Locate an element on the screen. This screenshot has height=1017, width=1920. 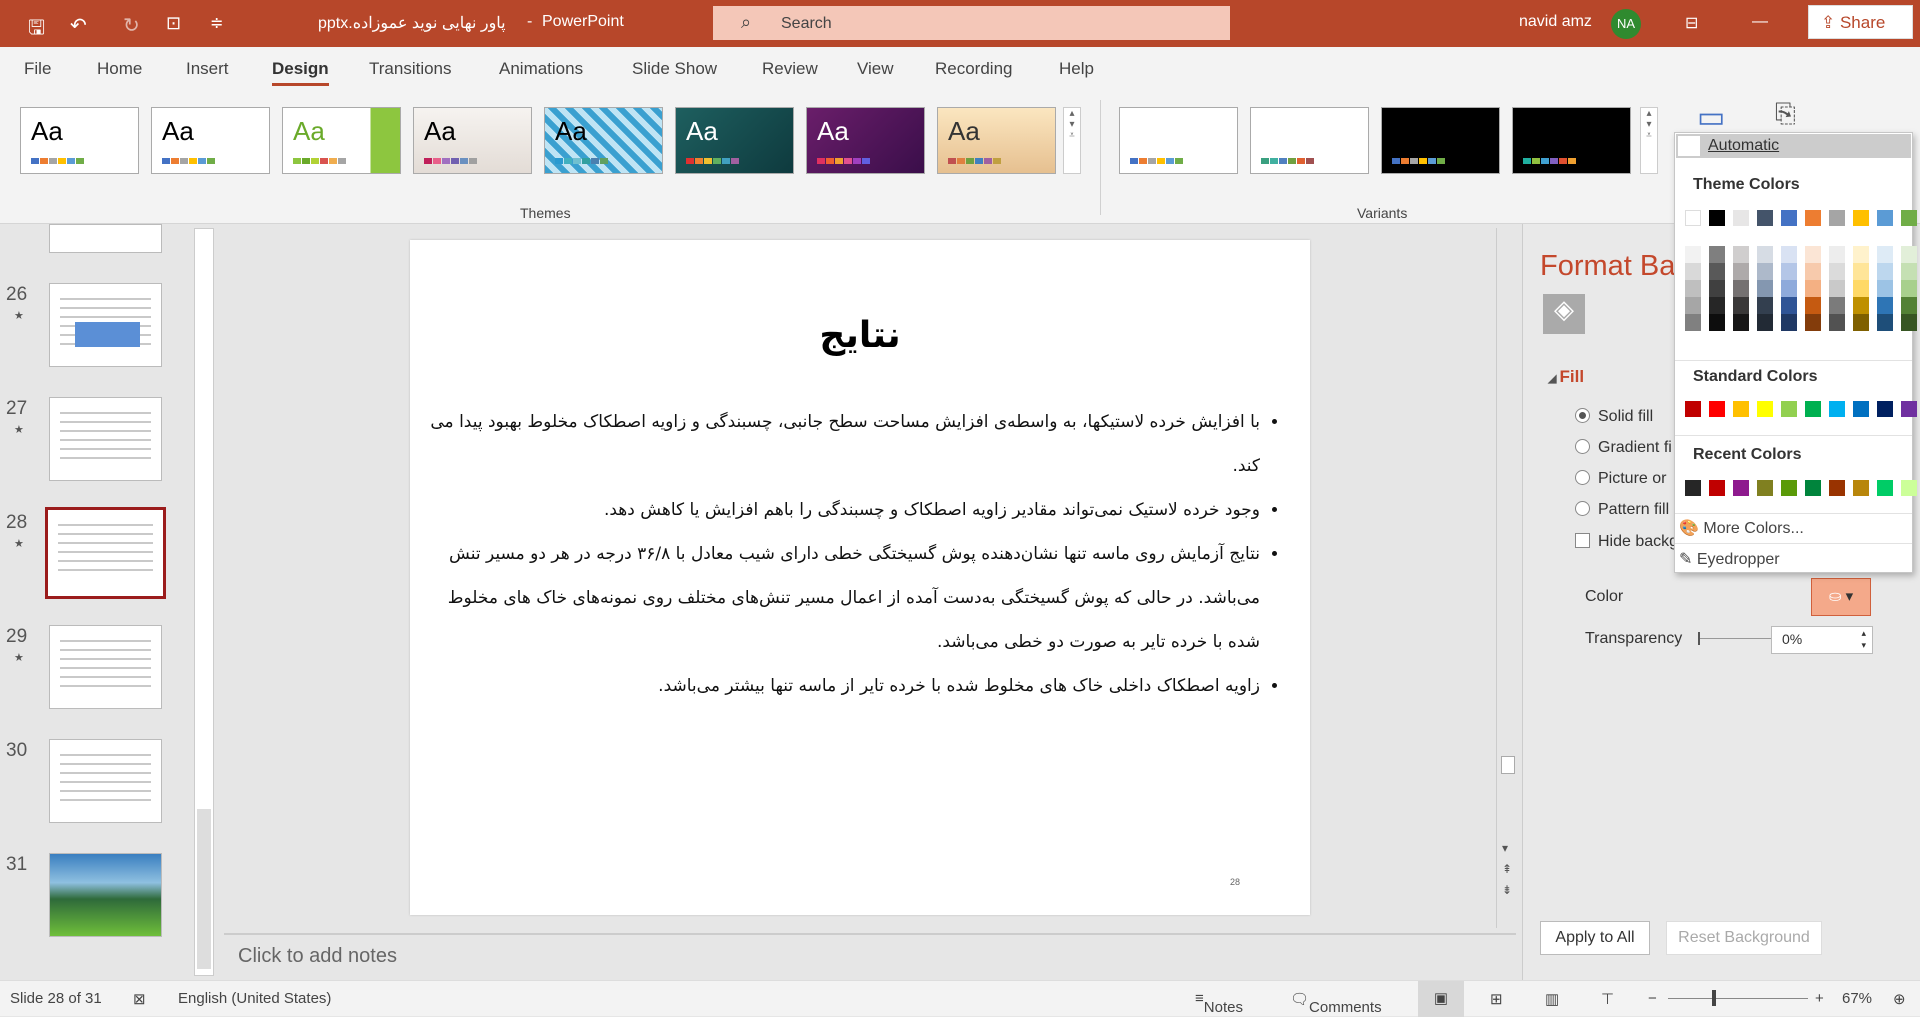
zoom-slider-thumb is located at coordinates (1714, 998).